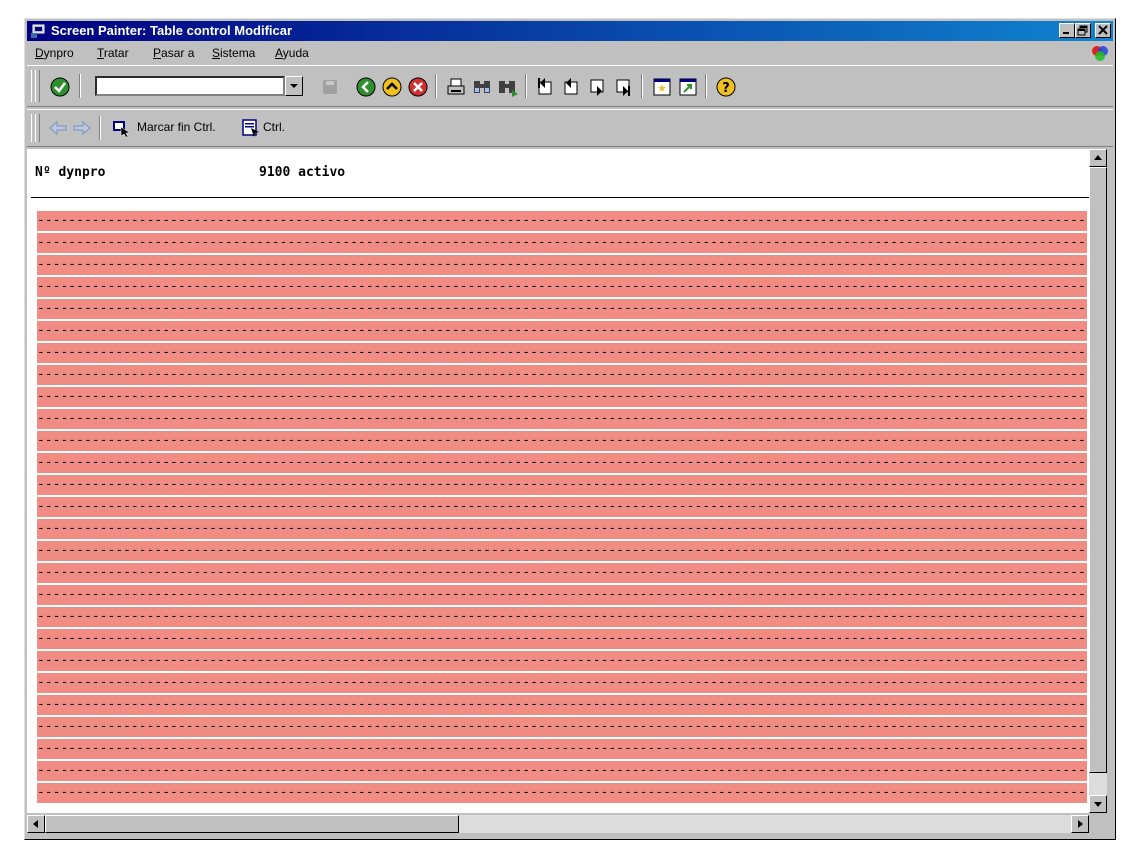 Image resolution: width=1122 pixels, height=844 pixels. Describe the element at coordinates (190, 86) in the screenshot. I see `command-field` at that location.